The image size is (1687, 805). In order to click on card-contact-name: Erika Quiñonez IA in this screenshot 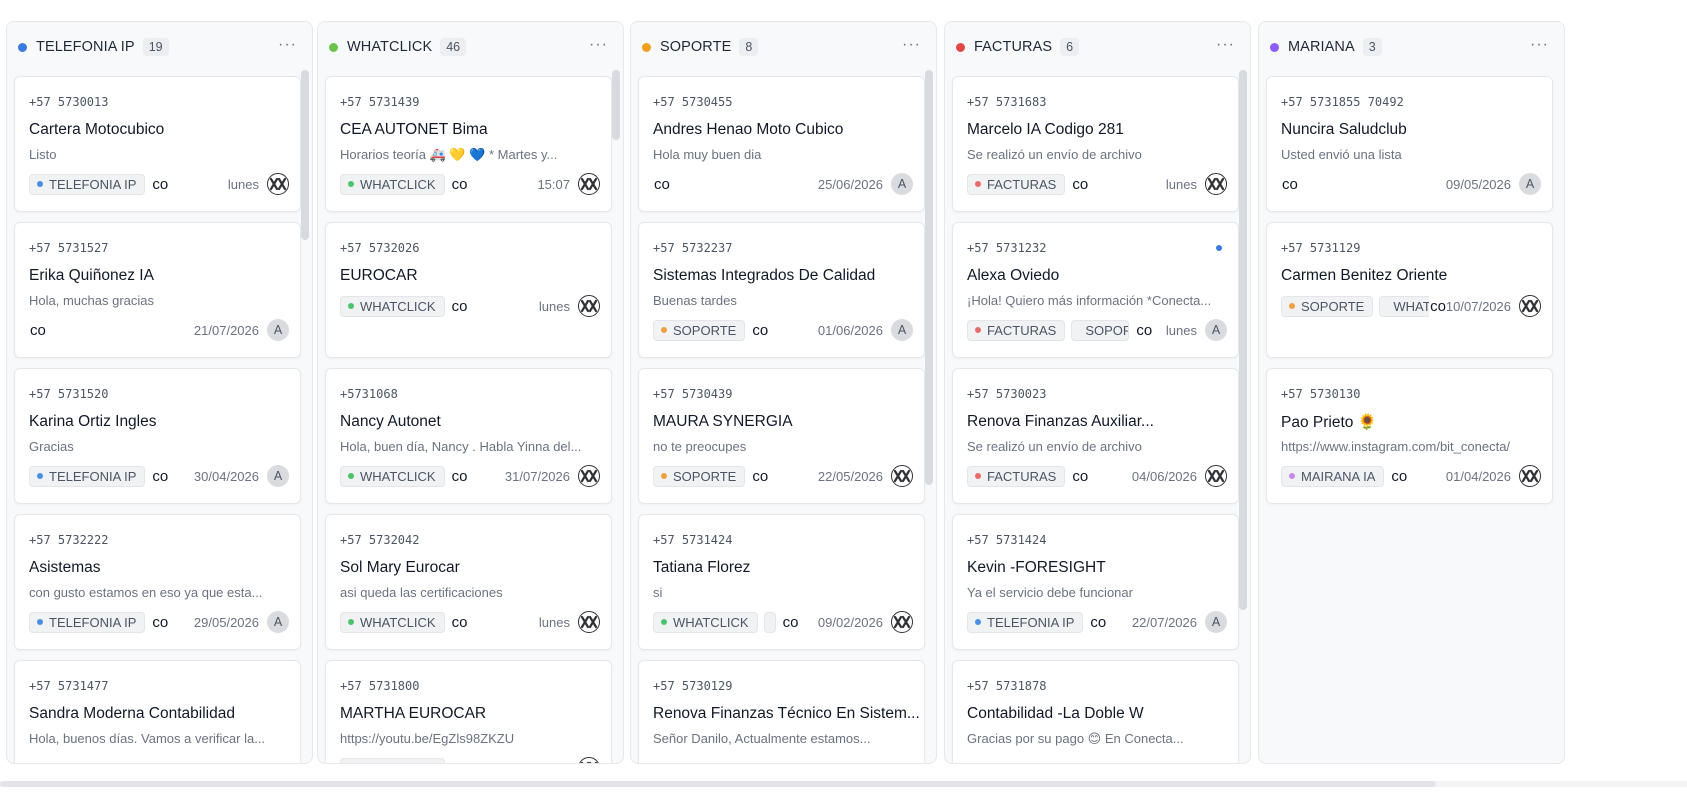, I will do `click(91, 275)`.